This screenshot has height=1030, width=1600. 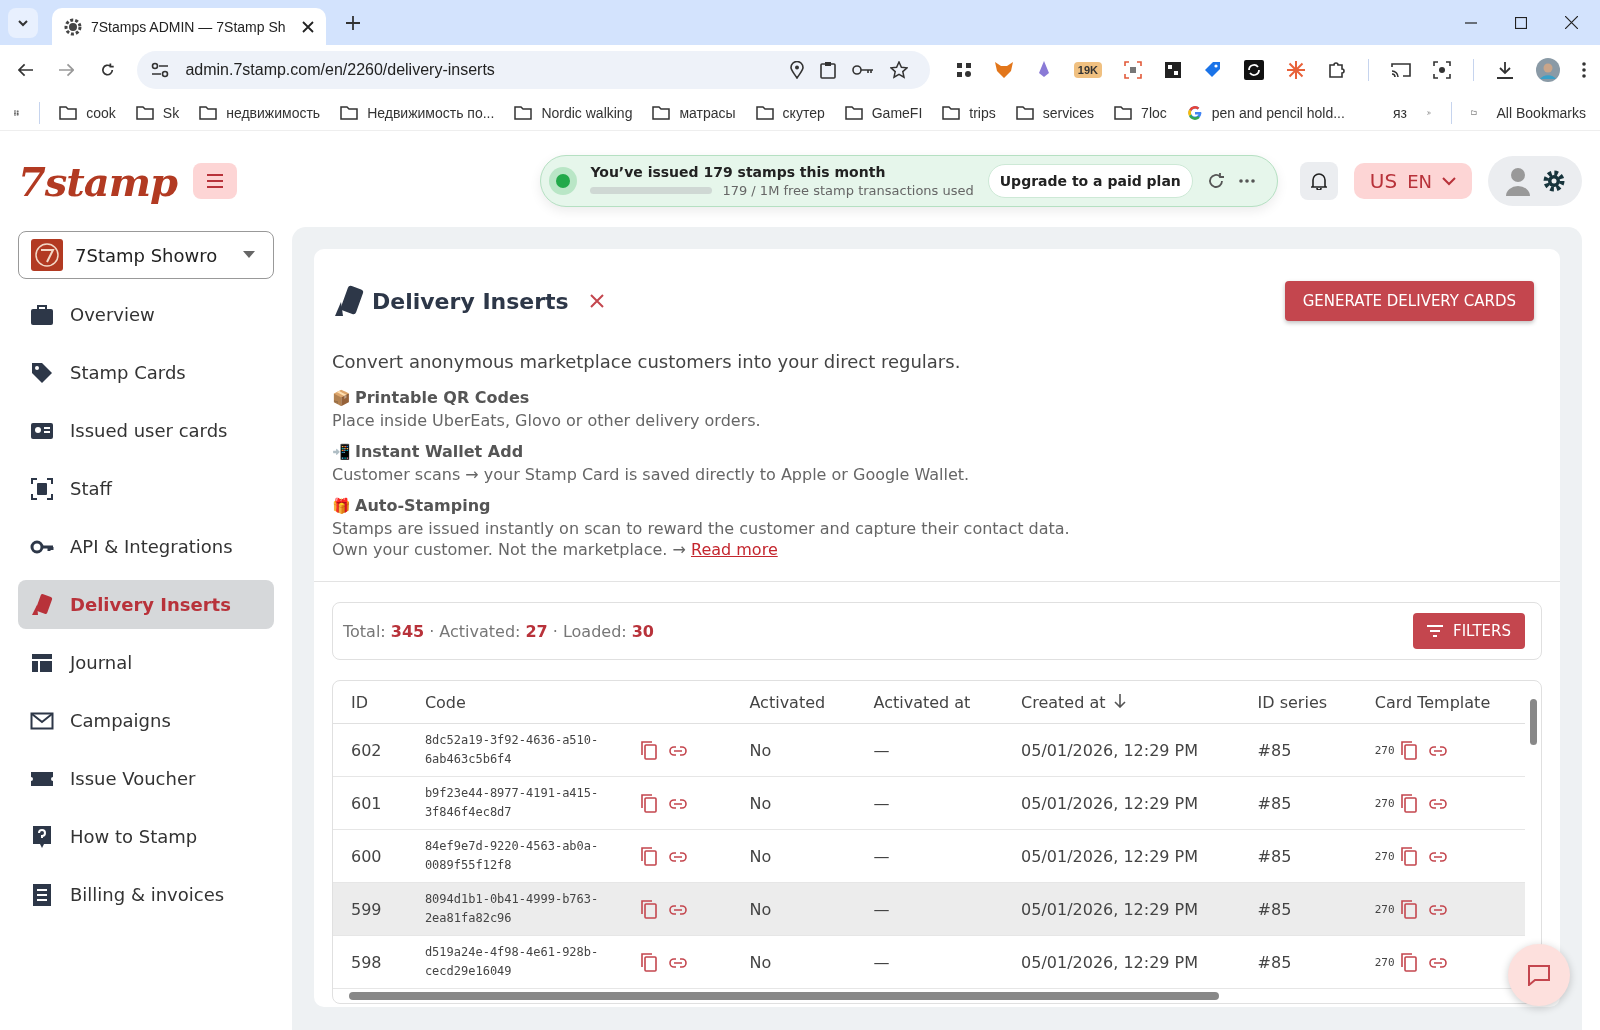 I want to click on sidebar-item: Issued user cards, so click(x=146, y=430).